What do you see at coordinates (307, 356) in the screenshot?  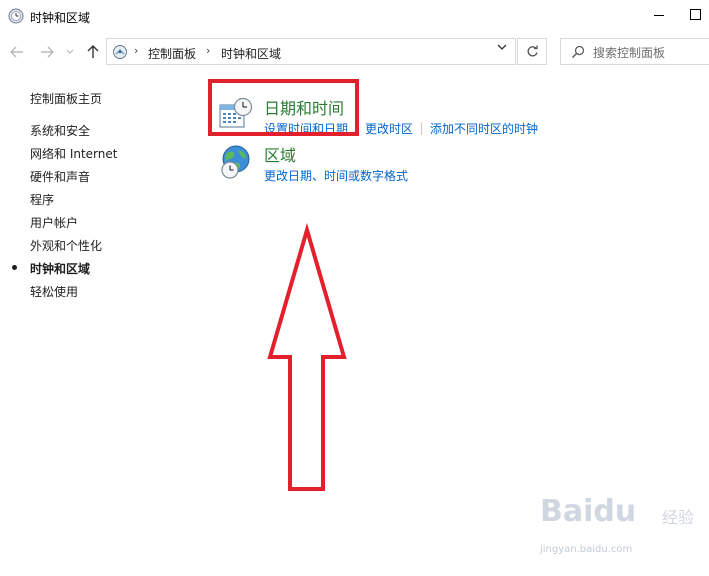 I see `annotation-arrow-icon` at bounding box center [307, 356].